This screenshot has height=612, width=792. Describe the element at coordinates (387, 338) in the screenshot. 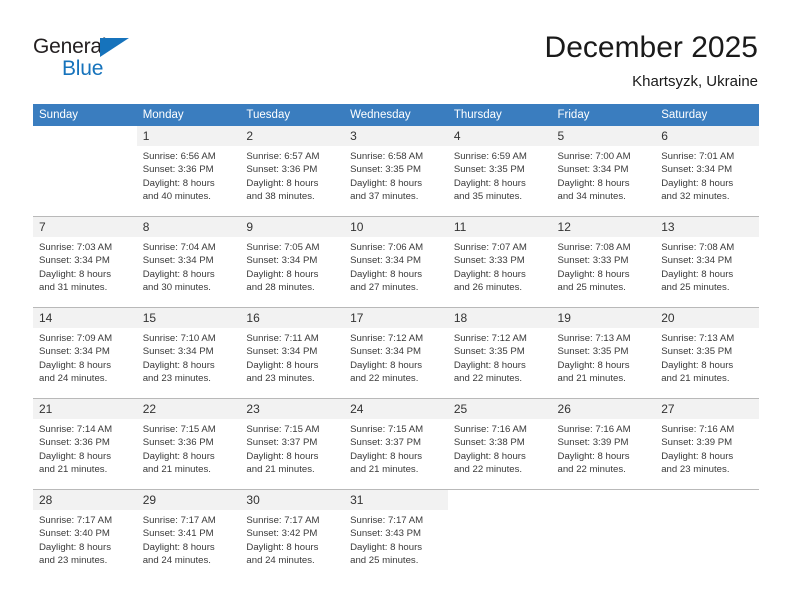

I see `sunrise-text: Sunrise: 7:12 AM` at that location.